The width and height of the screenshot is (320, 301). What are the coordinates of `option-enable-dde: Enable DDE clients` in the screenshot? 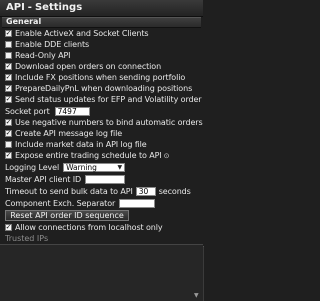 It's located at (103, 44).